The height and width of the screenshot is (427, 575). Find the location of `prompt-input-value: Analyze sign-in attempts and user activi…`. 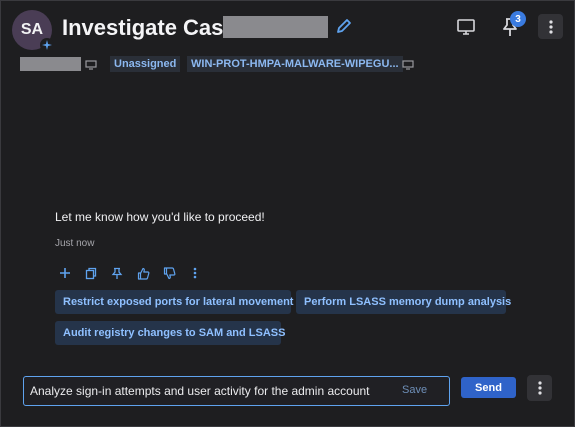

prompt-input-value: Analyze sign-in attempts and user activi… is located at coordinates (206, 391).